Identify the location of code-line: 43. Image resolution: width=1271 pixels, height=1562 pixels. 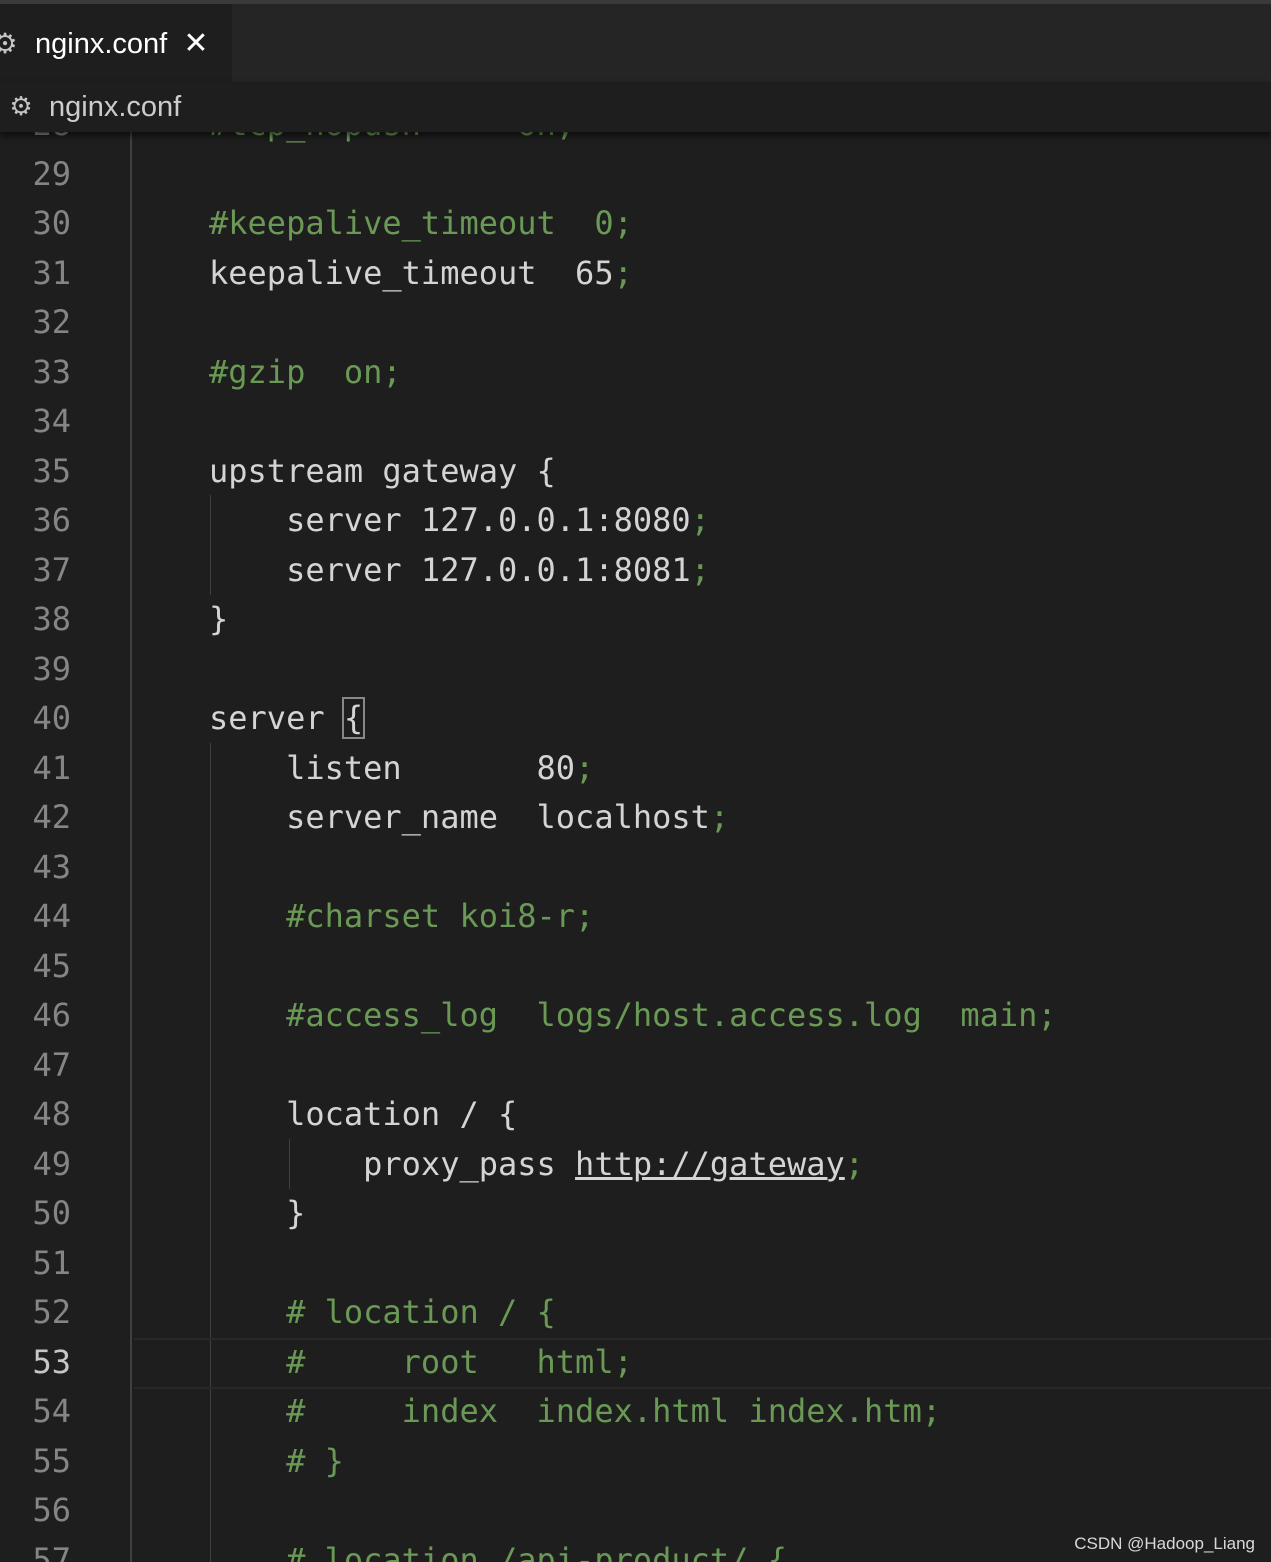
(635, 868).